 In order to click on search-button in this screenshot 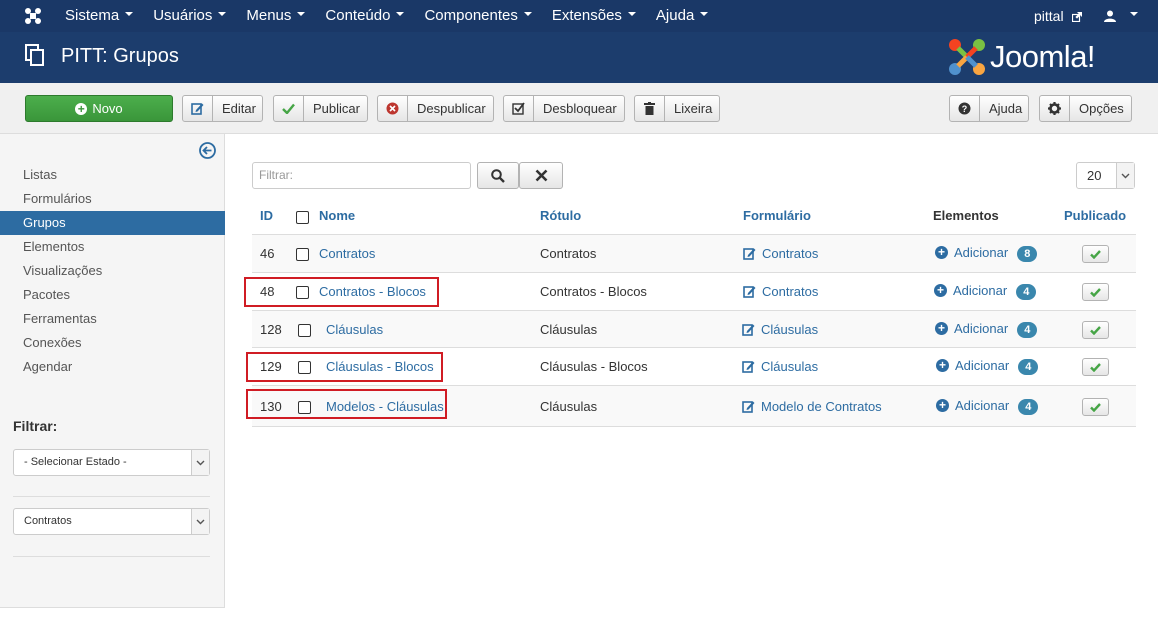, I will do `click(498, 175)`.